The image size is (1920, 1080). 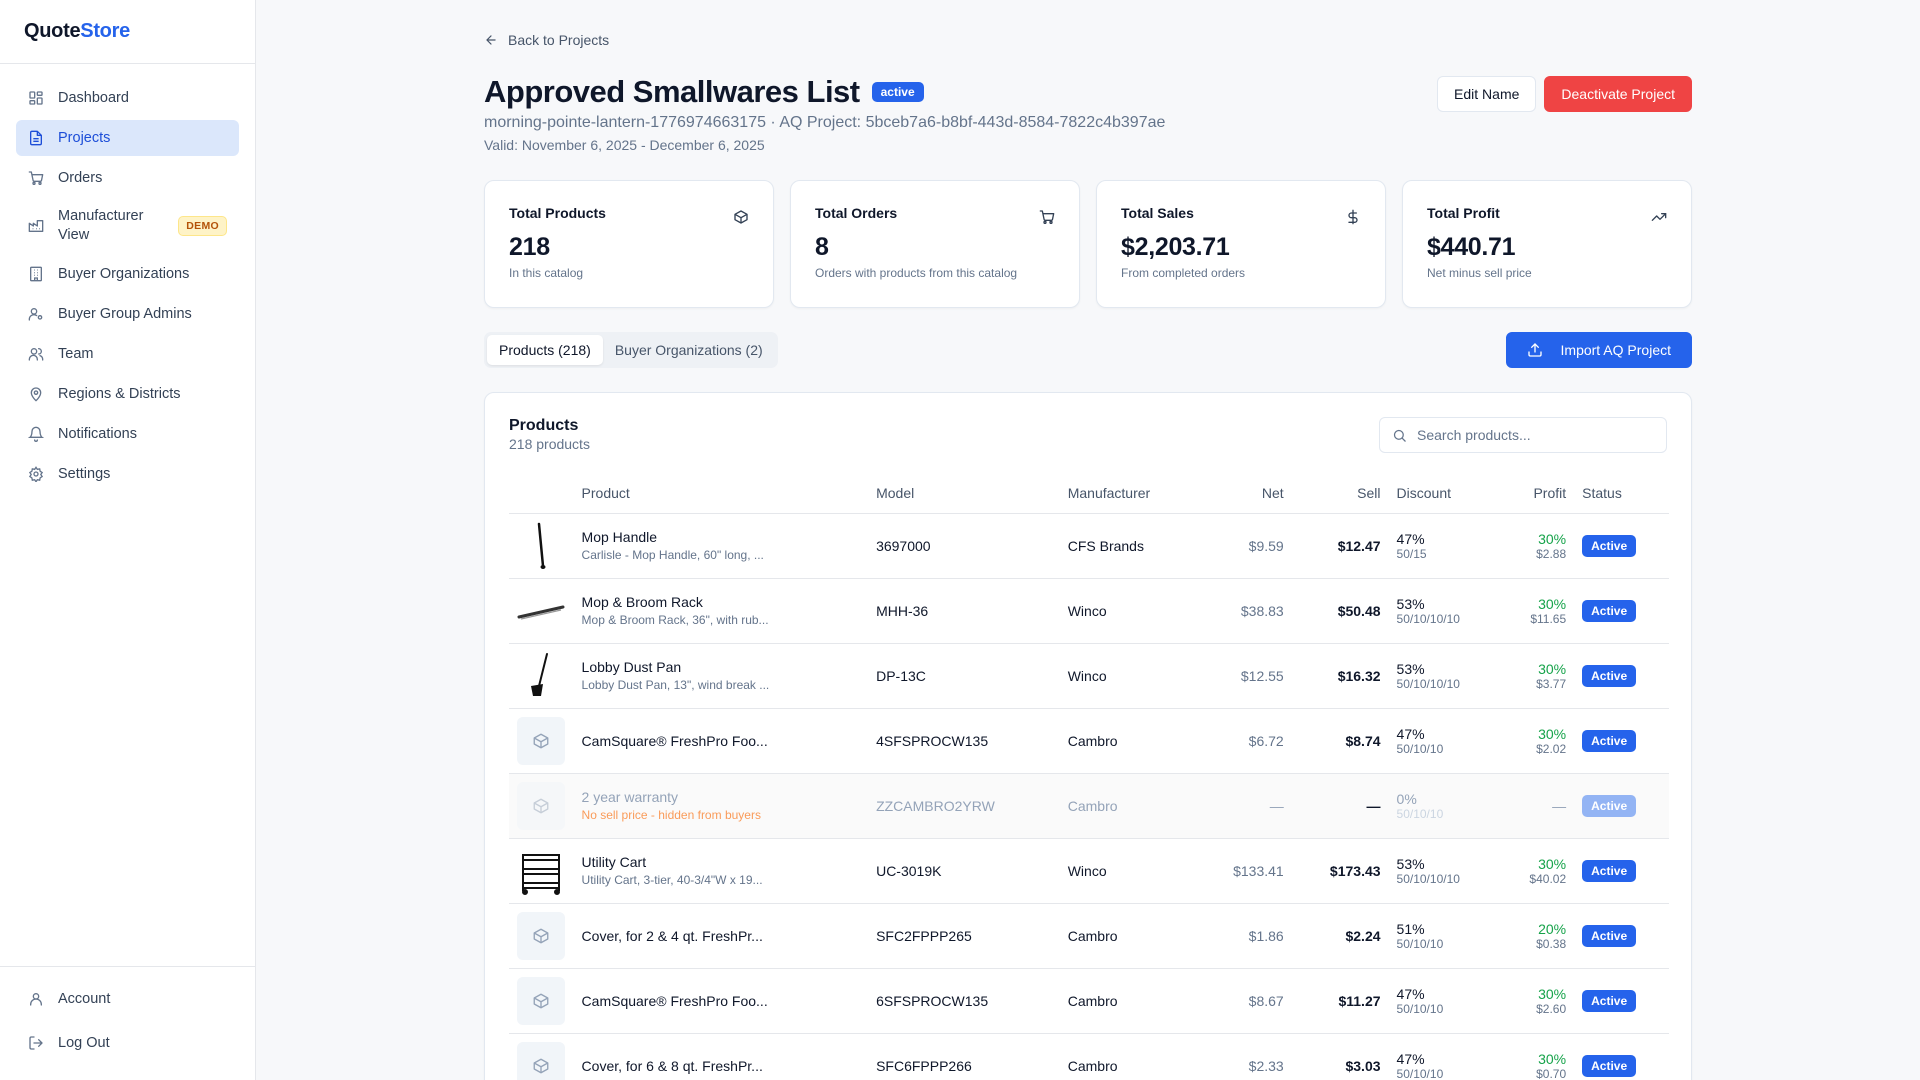 What do you see at coordinates (964, 493) in the screenshot?
I see `column-header-model: Model` at bounding box center [964, 493].